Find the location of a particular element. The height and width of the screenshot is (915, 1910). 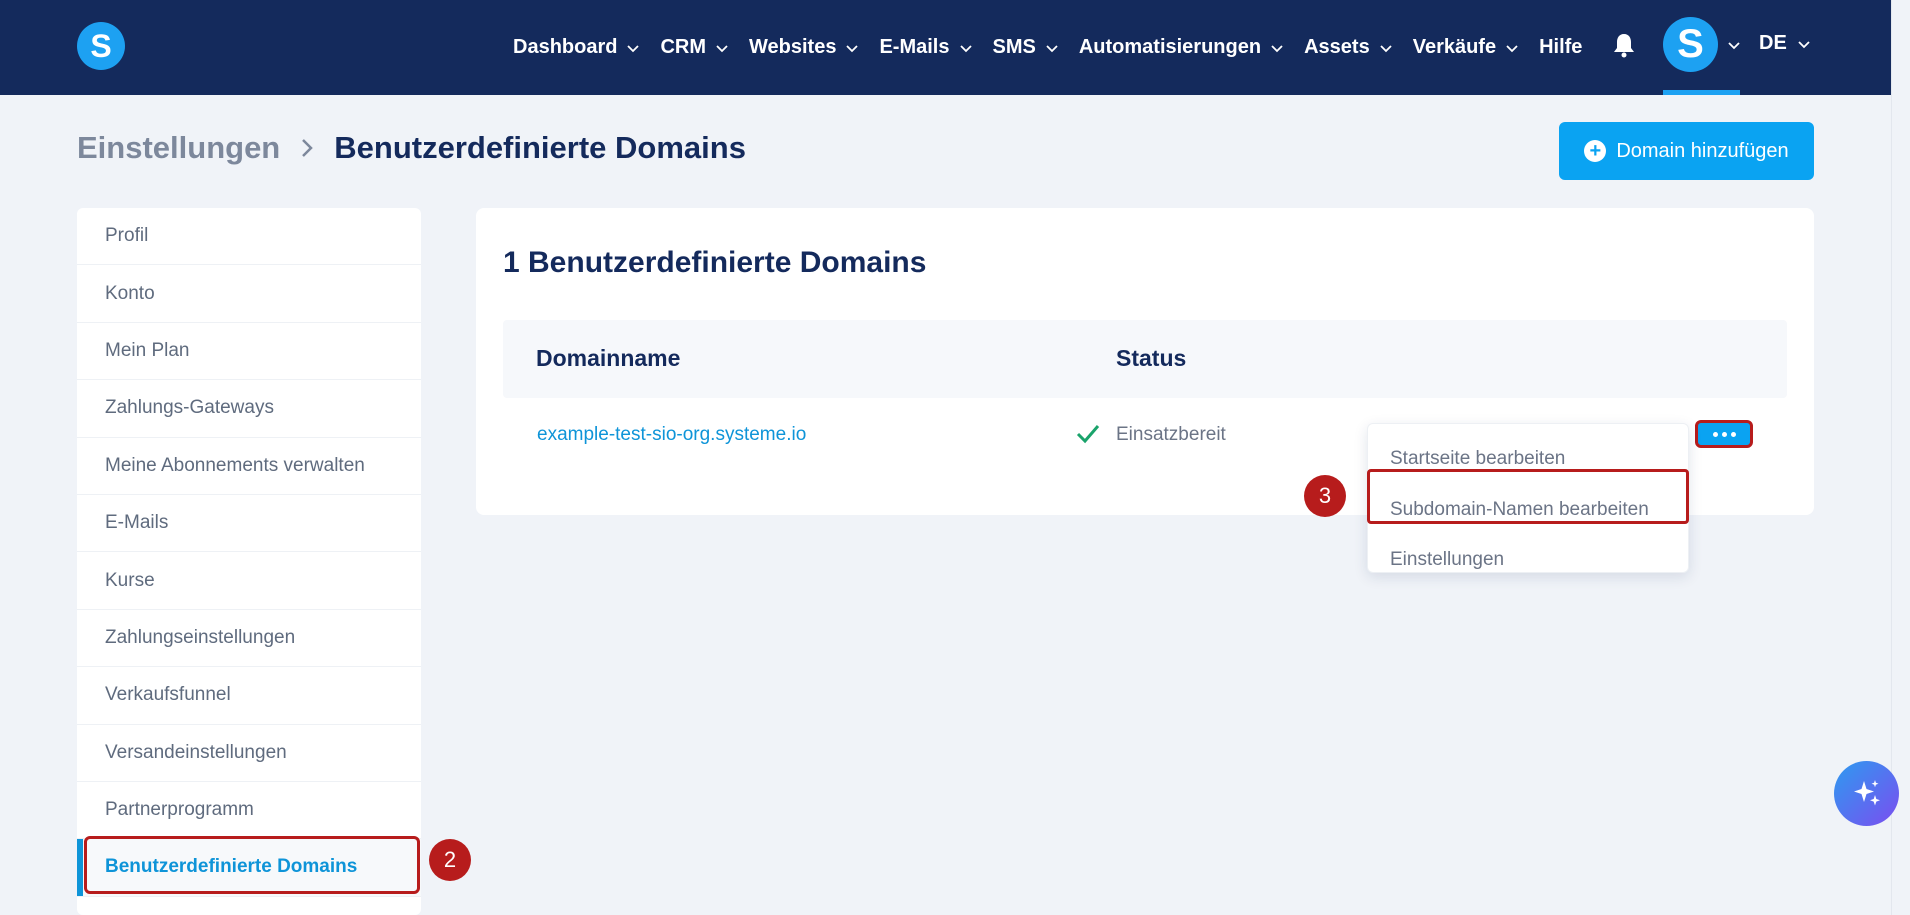

table-header: Domainname Status is located at coordinates (1145, 359).